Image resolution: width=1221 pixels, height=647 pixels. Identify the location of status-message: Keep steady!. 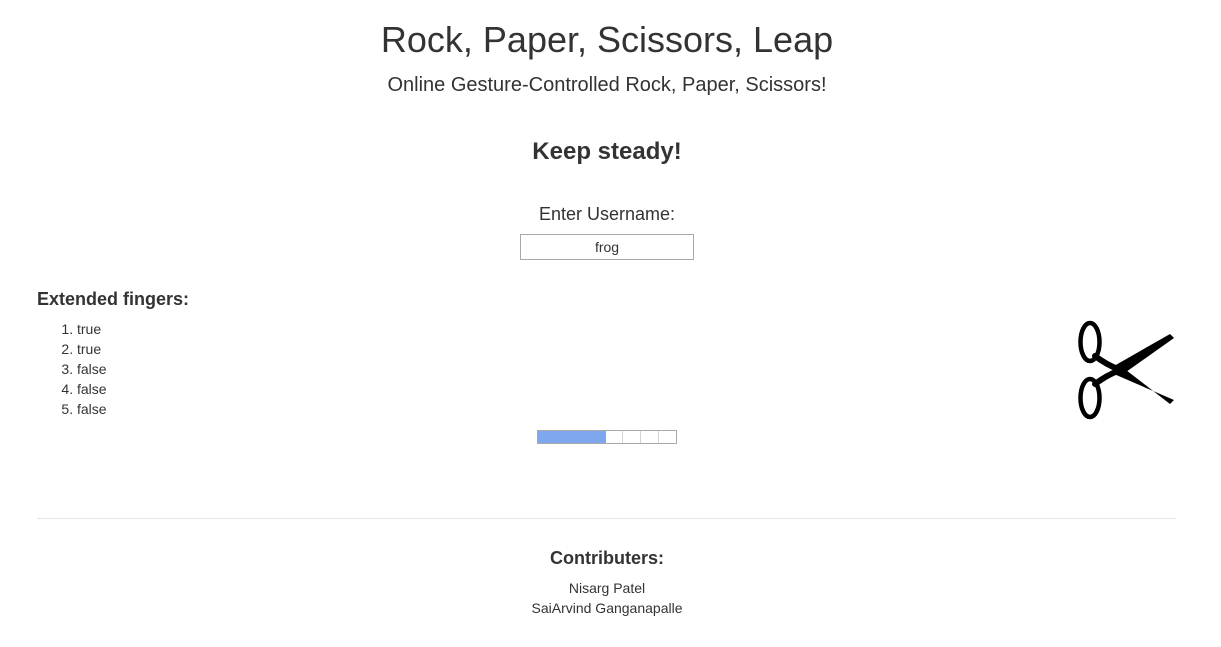
(607, 151).